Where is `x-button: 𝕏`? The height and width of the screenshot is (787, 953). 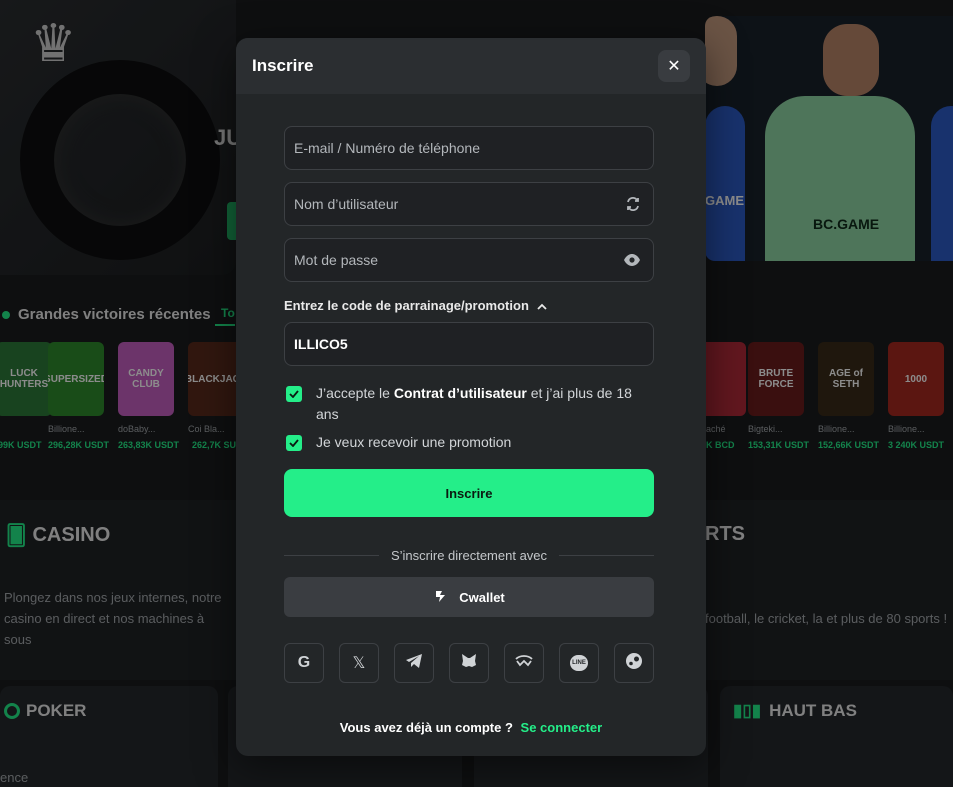
x-button: 𝕏 is located at coordinates (359, 663).